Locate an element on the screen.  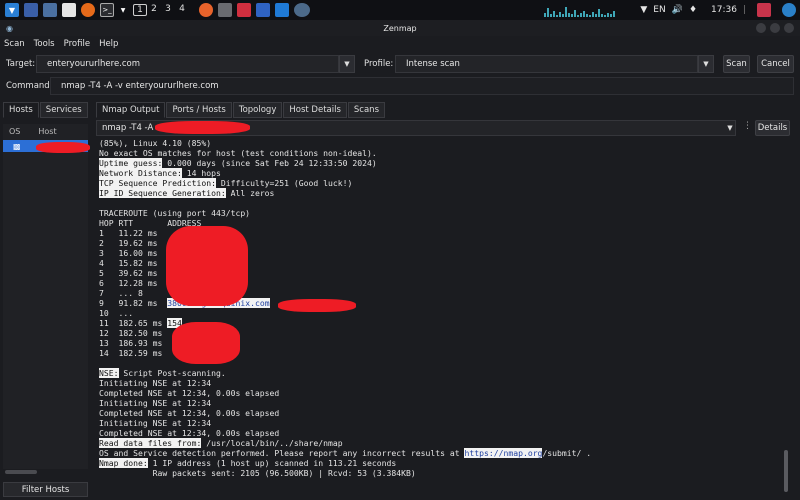
app-badge-icon is located at coordinates (225, 10).